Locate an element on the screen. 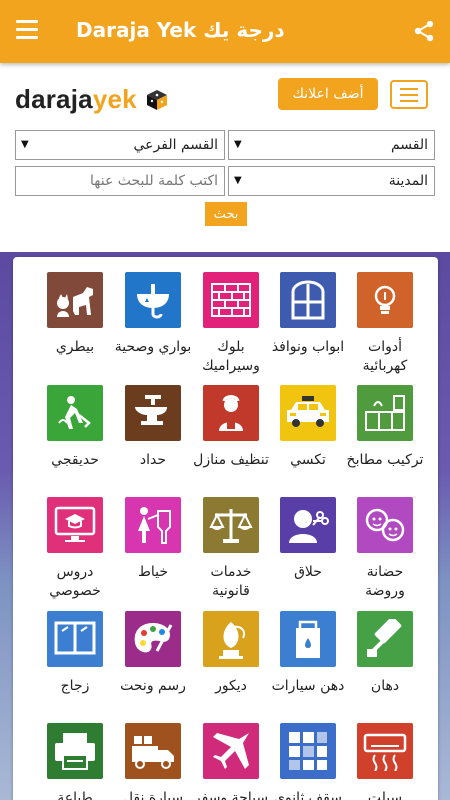 This screenshot has width=450, height=800. category-label: ديكور is located at coordinates (231, 686).